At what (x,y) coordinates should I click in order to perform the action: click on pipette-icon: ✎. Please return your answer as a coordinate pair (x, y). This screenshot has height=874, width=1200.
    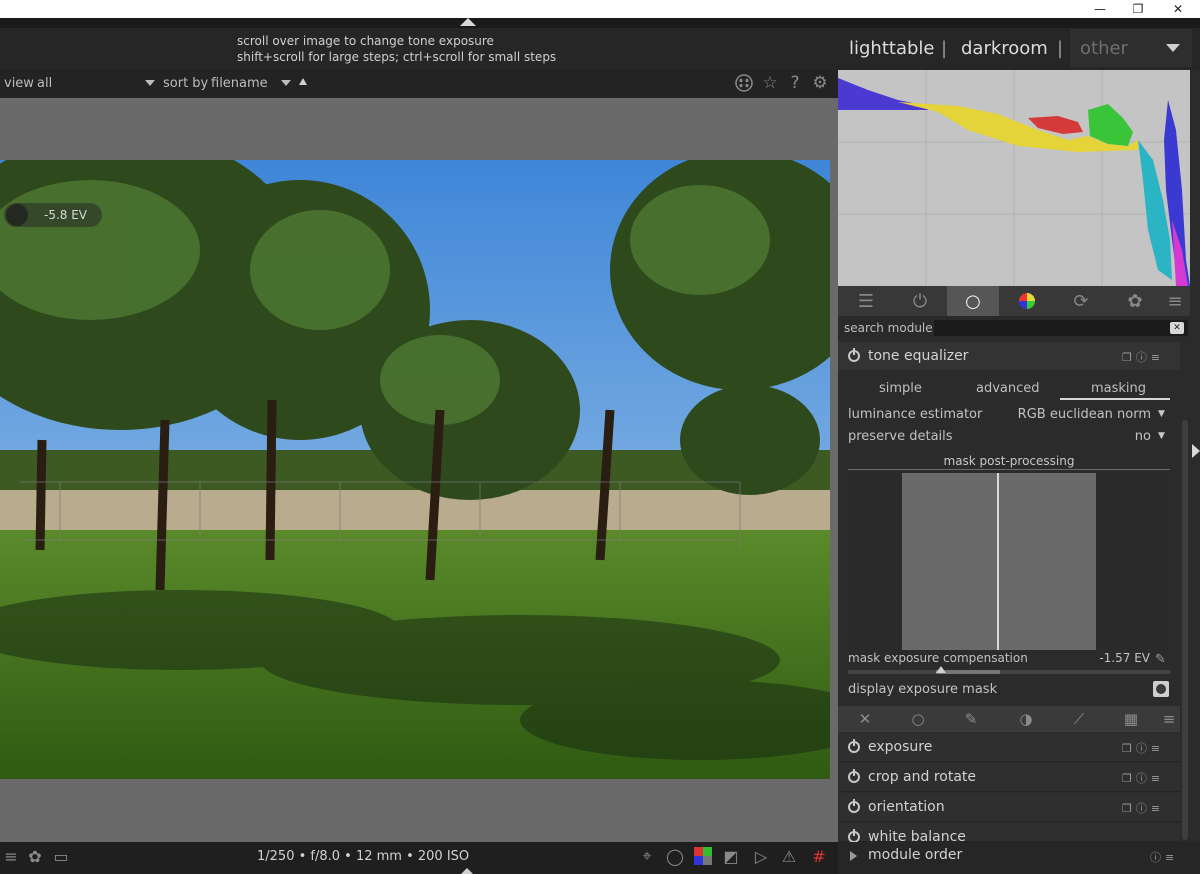
    Looking at the image, I should click on (1160, 659).